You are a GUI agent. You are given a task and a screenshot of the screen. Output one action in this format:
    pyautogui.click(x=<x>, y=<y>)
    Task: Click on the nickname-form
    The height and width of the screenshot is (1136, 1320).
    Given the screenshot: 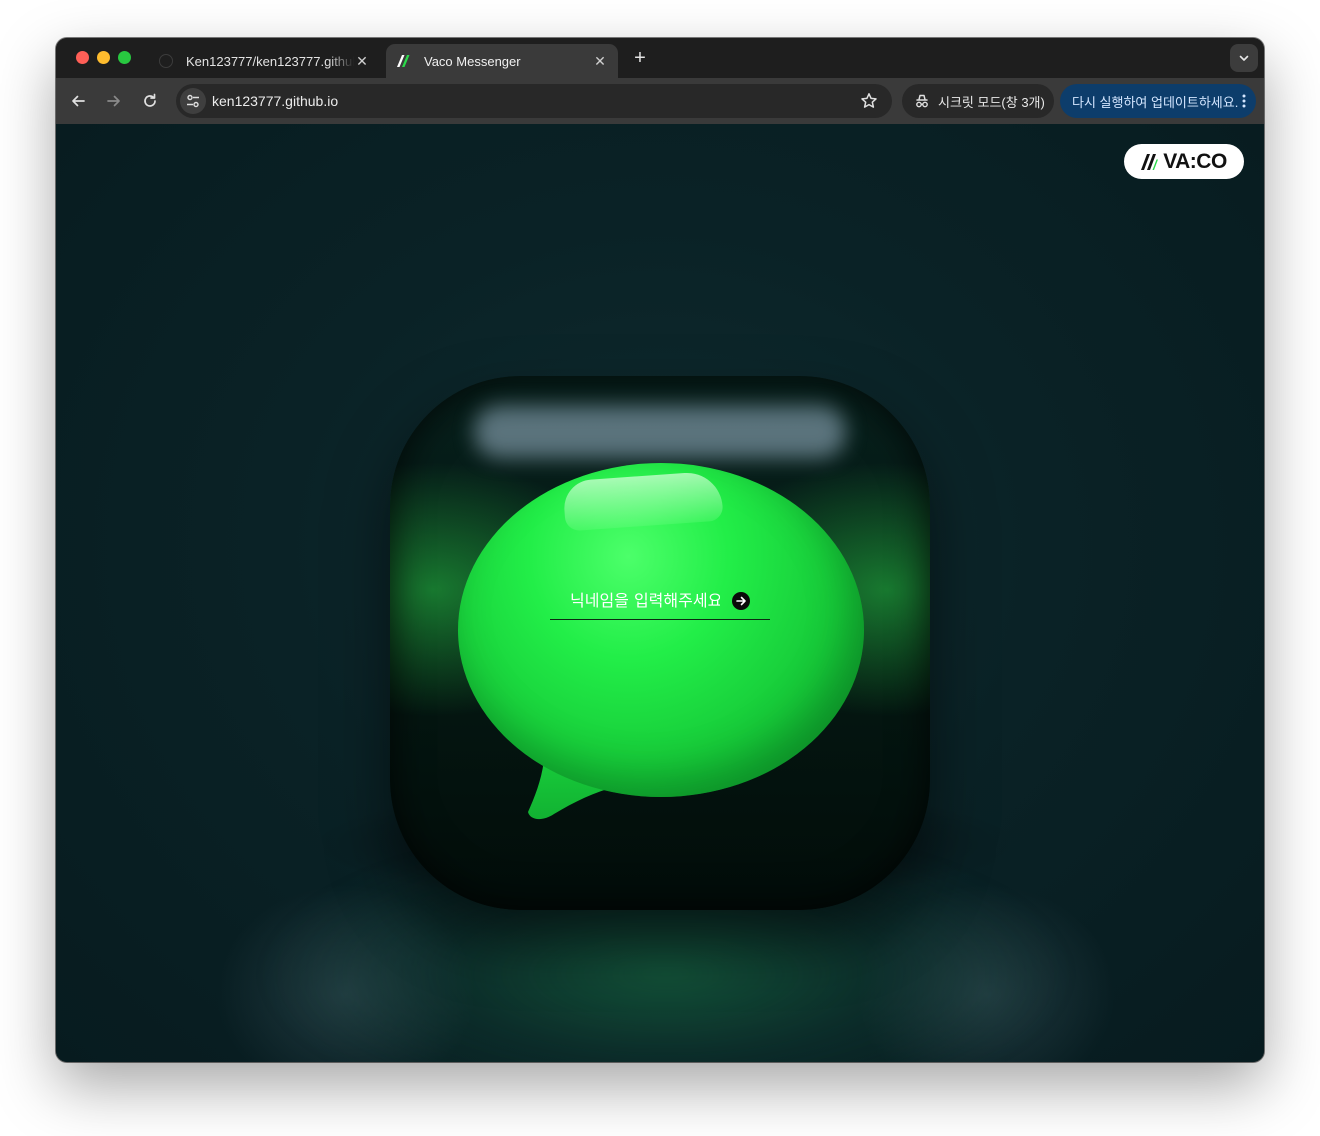 What is the action you would take?
    pyautogui.click(x=660, y=601)
    